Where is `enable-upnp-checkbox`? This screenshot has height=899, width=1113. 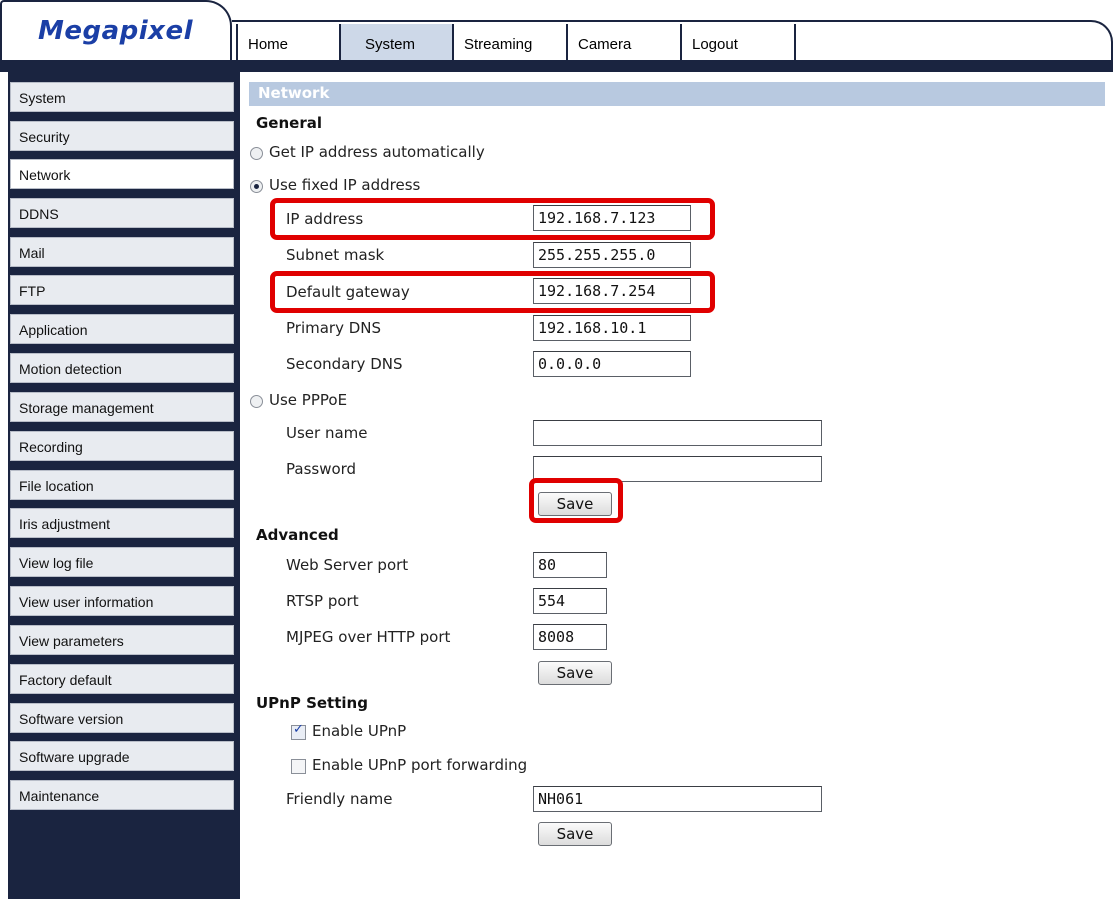
enable-upnp-checkbox is located at coordinates (298, 731).